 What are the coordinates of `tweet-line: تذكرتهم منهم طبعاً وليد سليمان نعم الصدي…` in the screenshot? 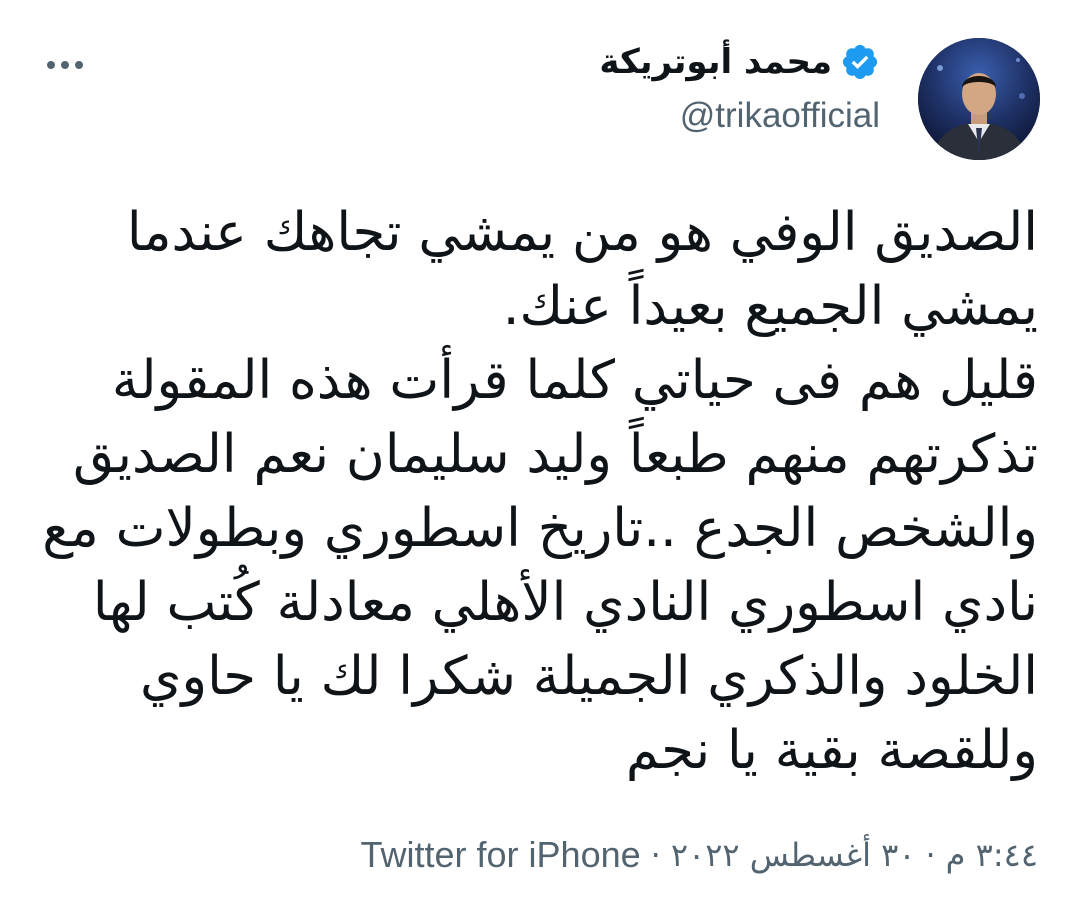 It's located at (555, 454).